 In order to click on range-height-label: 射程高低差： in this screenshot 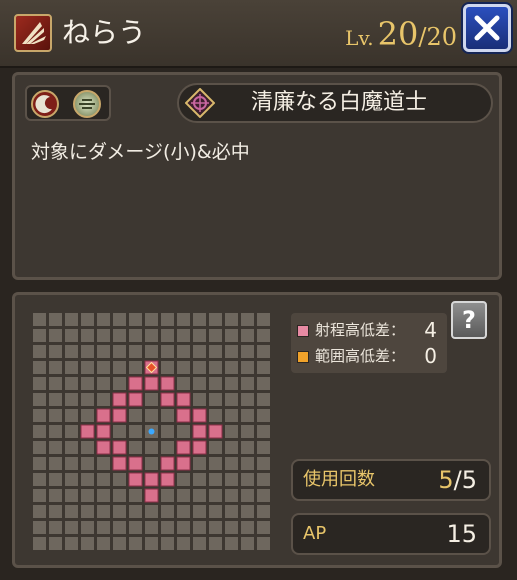, I will do `click(360, 330)`.